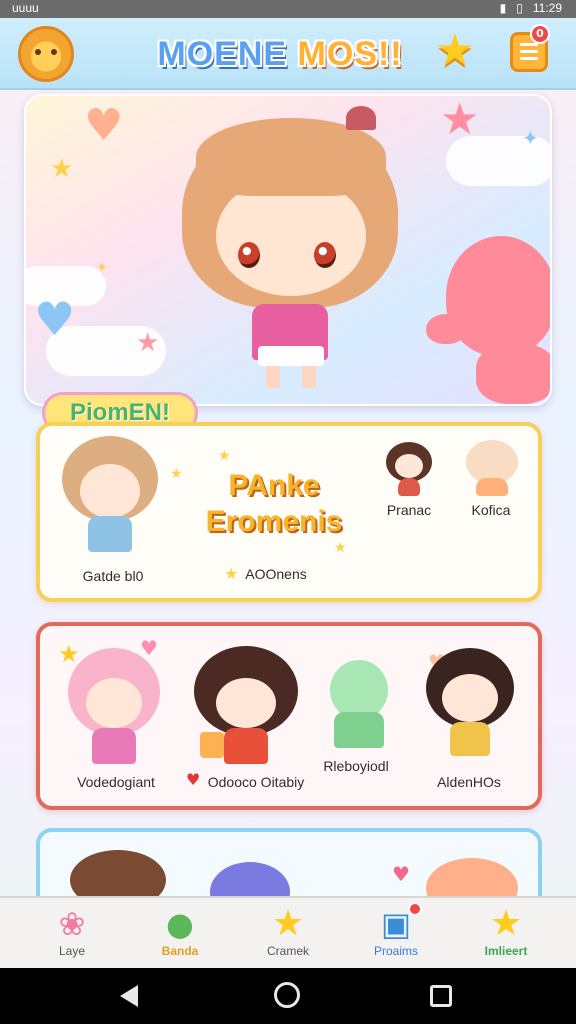 The height and width of the screenshot is (1024, 576). What do you see at coordinates (395, 951) in the screenshot?
I see `nav-label: Proaims` at bounding box center [395, 951].